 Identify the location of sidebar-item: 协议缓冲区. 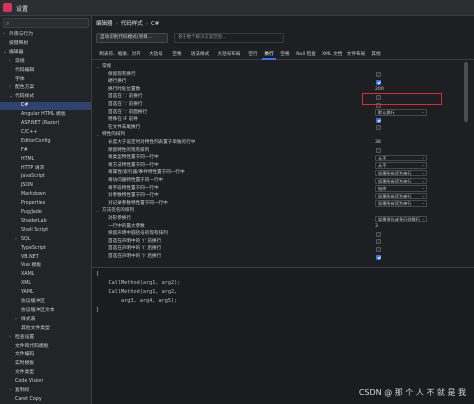
(45, 302).